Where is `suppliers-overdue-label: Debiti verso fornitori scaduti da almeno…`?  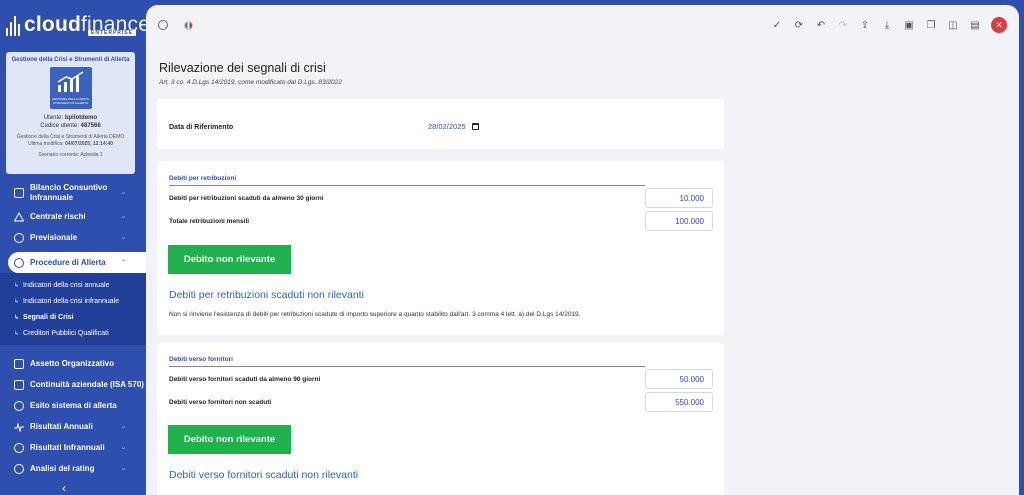
suppliers-overdue-label: Debiti verso fornitori scaduti da almeno… is located at coordinates (245, 379).